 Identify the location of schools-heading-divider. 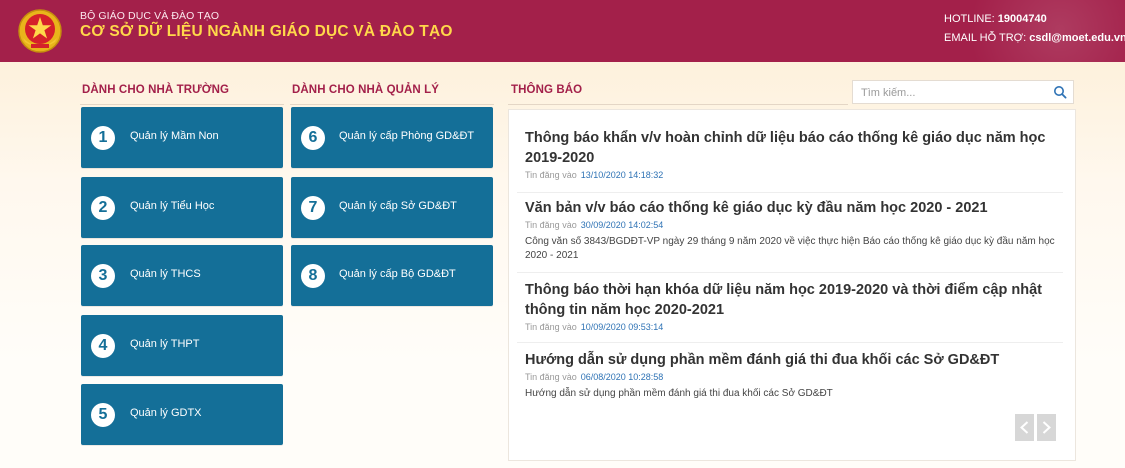
(182, 104).